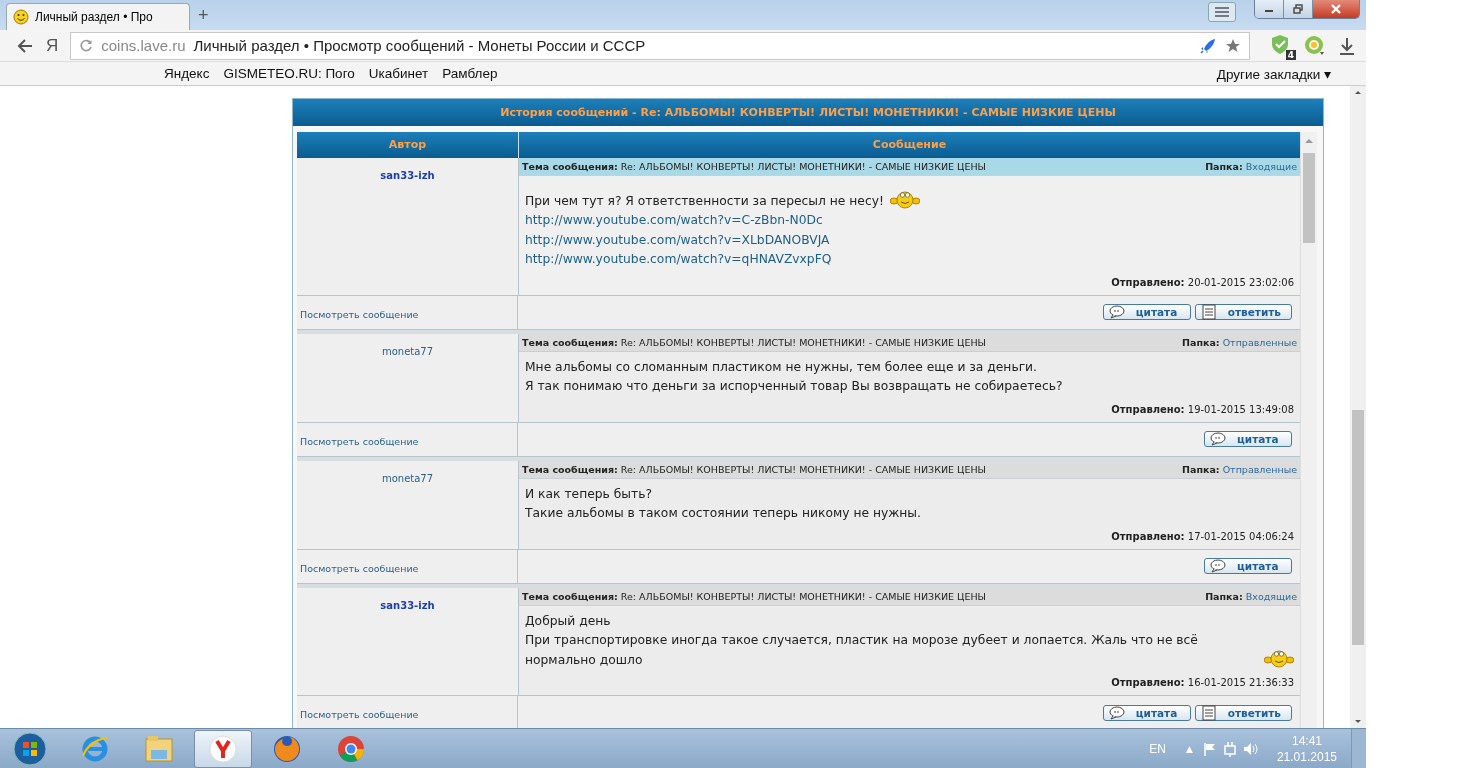 The width and height of the screenshot is (1464, 768). What do you see at coordinates (30, 748) in the screenshot?
I see `start-button` at bounding box center [30, 748].